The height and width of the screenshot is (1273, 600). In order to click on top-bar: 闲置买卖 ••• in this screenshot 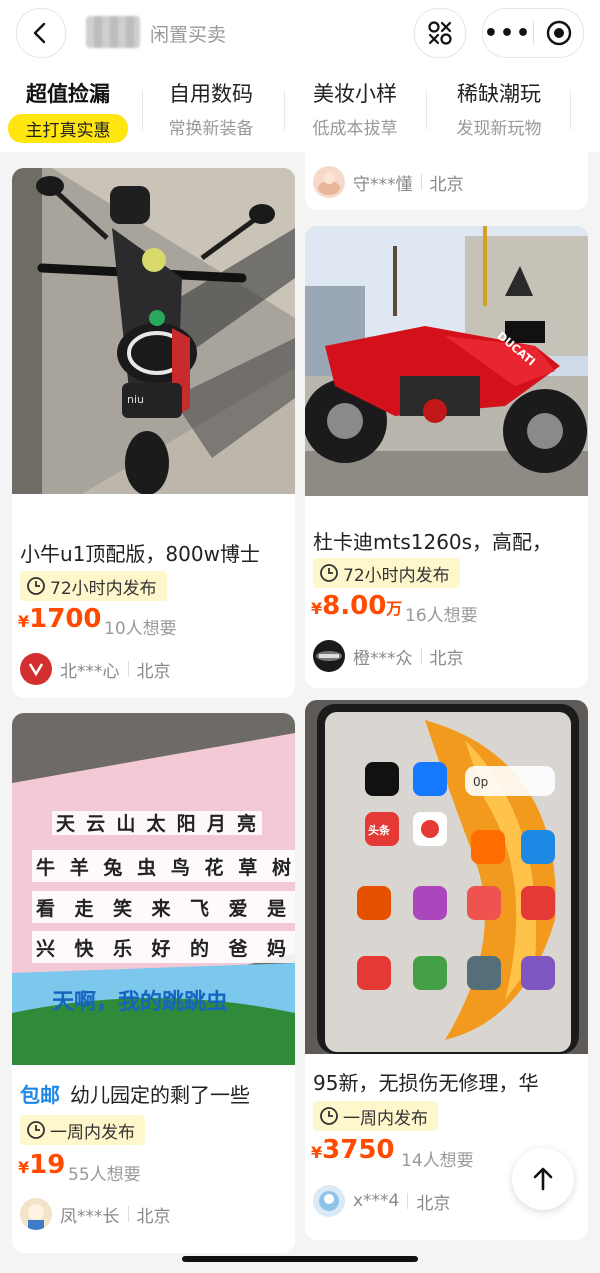, I will do `click(300, 32)`.